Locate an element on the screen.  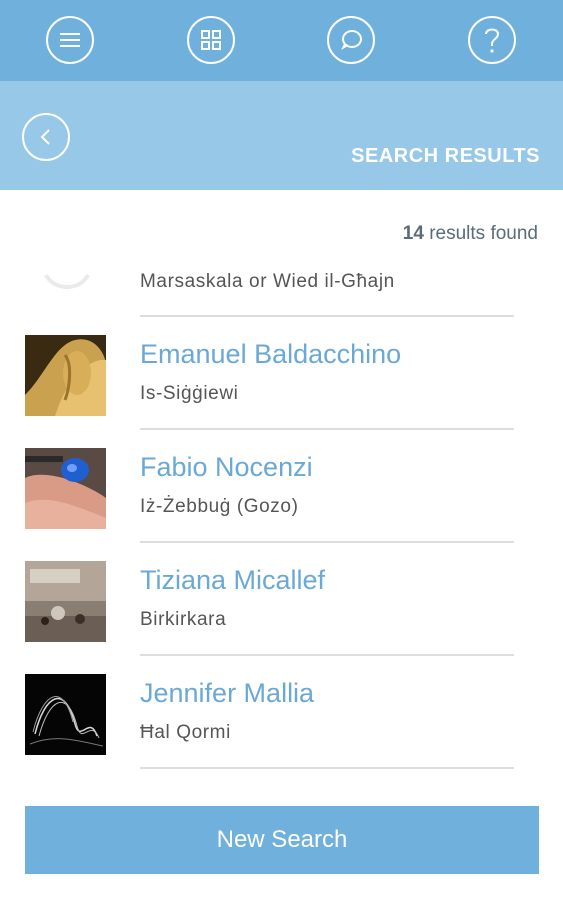
list-item-name: Jennifer Mallia is located at coordinates (227, 693).